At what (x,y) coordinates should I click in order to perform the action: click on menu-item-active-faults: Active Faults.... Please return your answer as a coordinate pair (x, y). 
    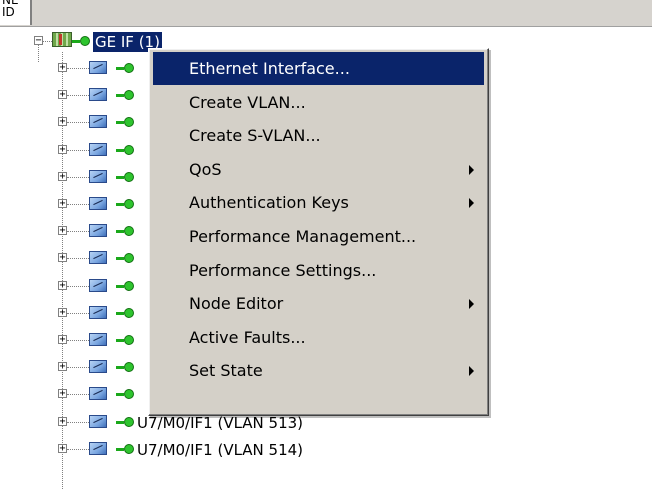
    Looking at the image, I should click on (318, 337).